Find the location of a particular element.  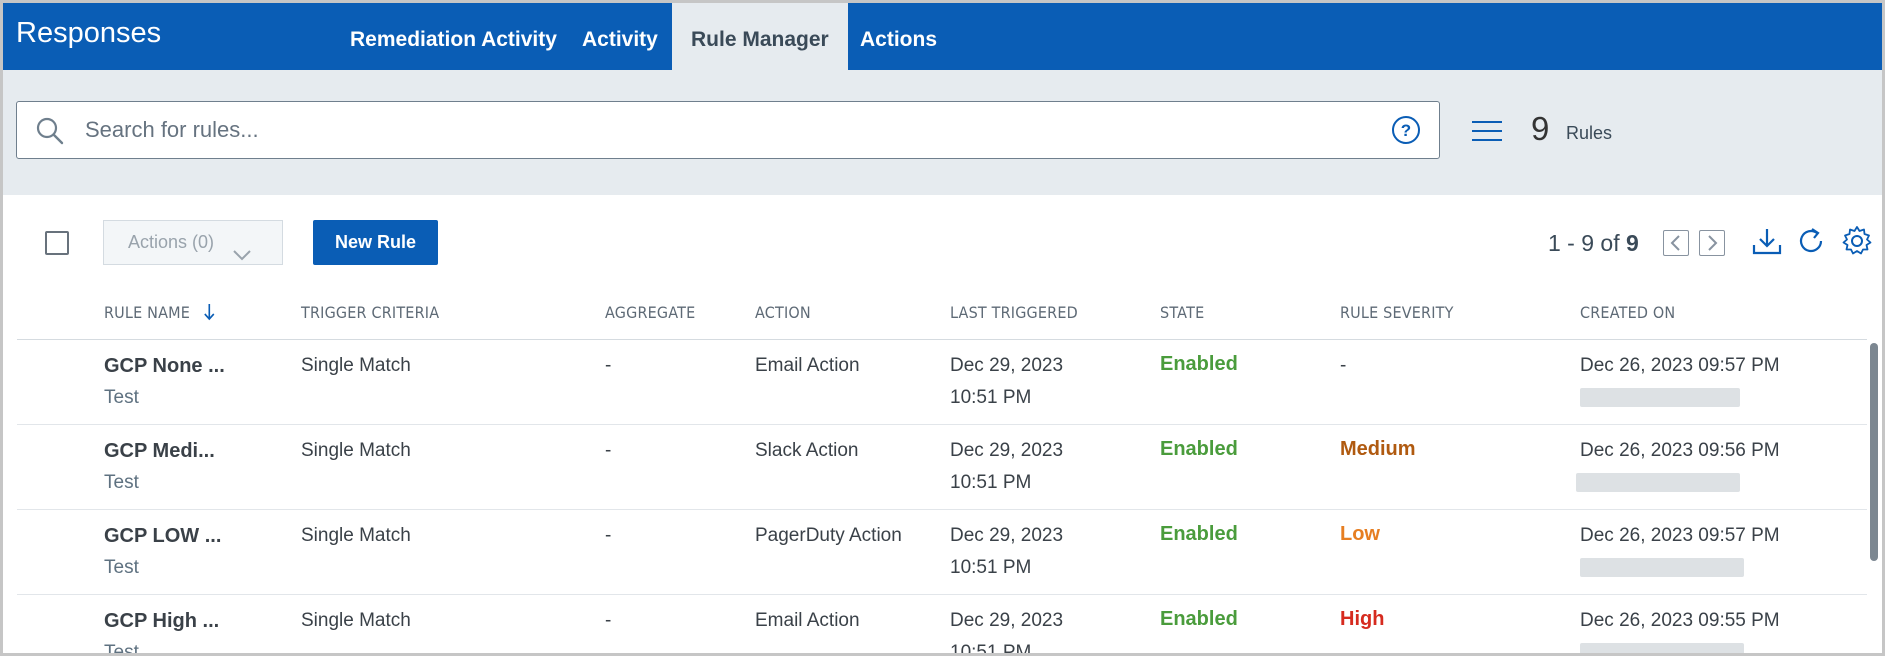

column-header-aggregate: AGGREGATE is located at coordinates (650, 312).